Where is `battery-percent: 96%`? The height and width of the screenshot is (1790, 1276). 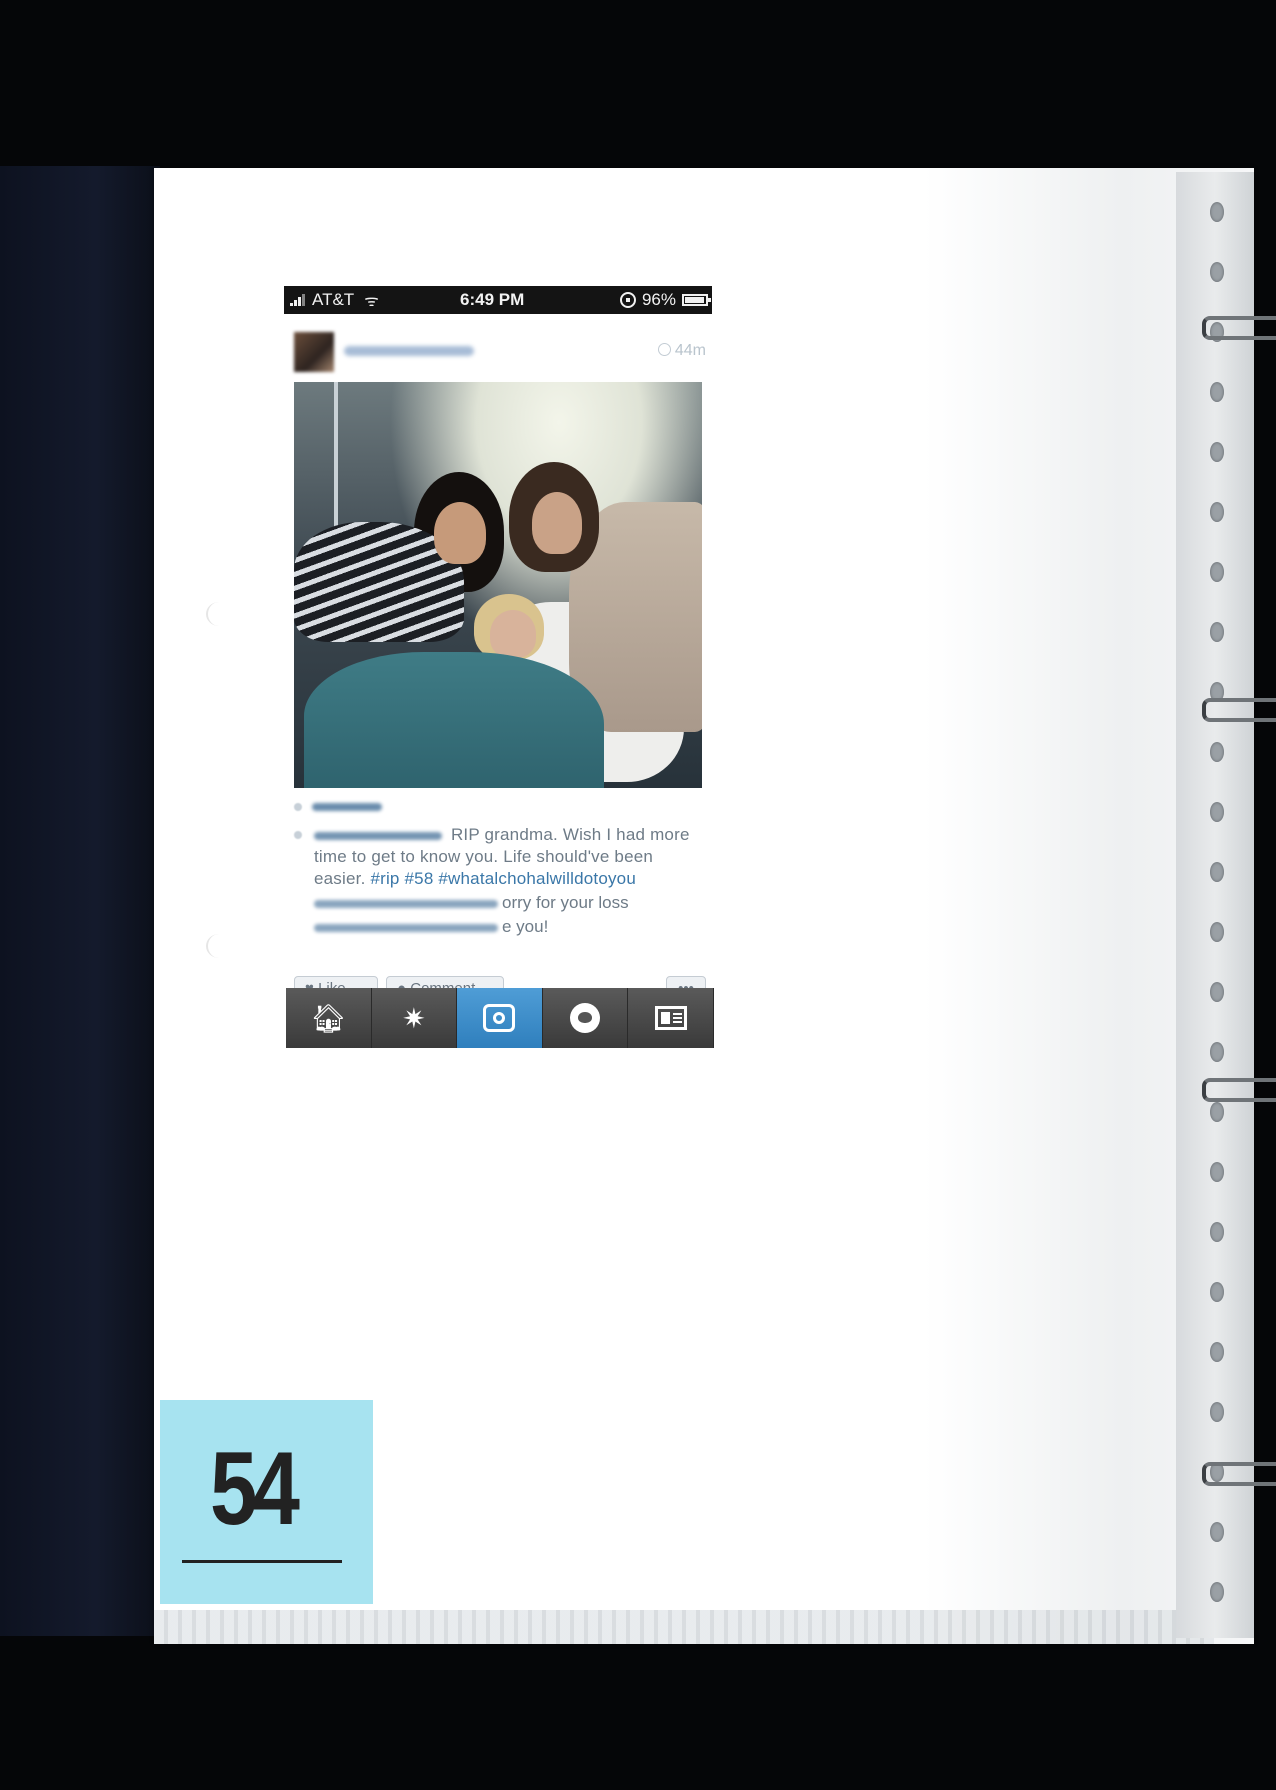 battery-percent: 96% is located at coordinates (658, 299).